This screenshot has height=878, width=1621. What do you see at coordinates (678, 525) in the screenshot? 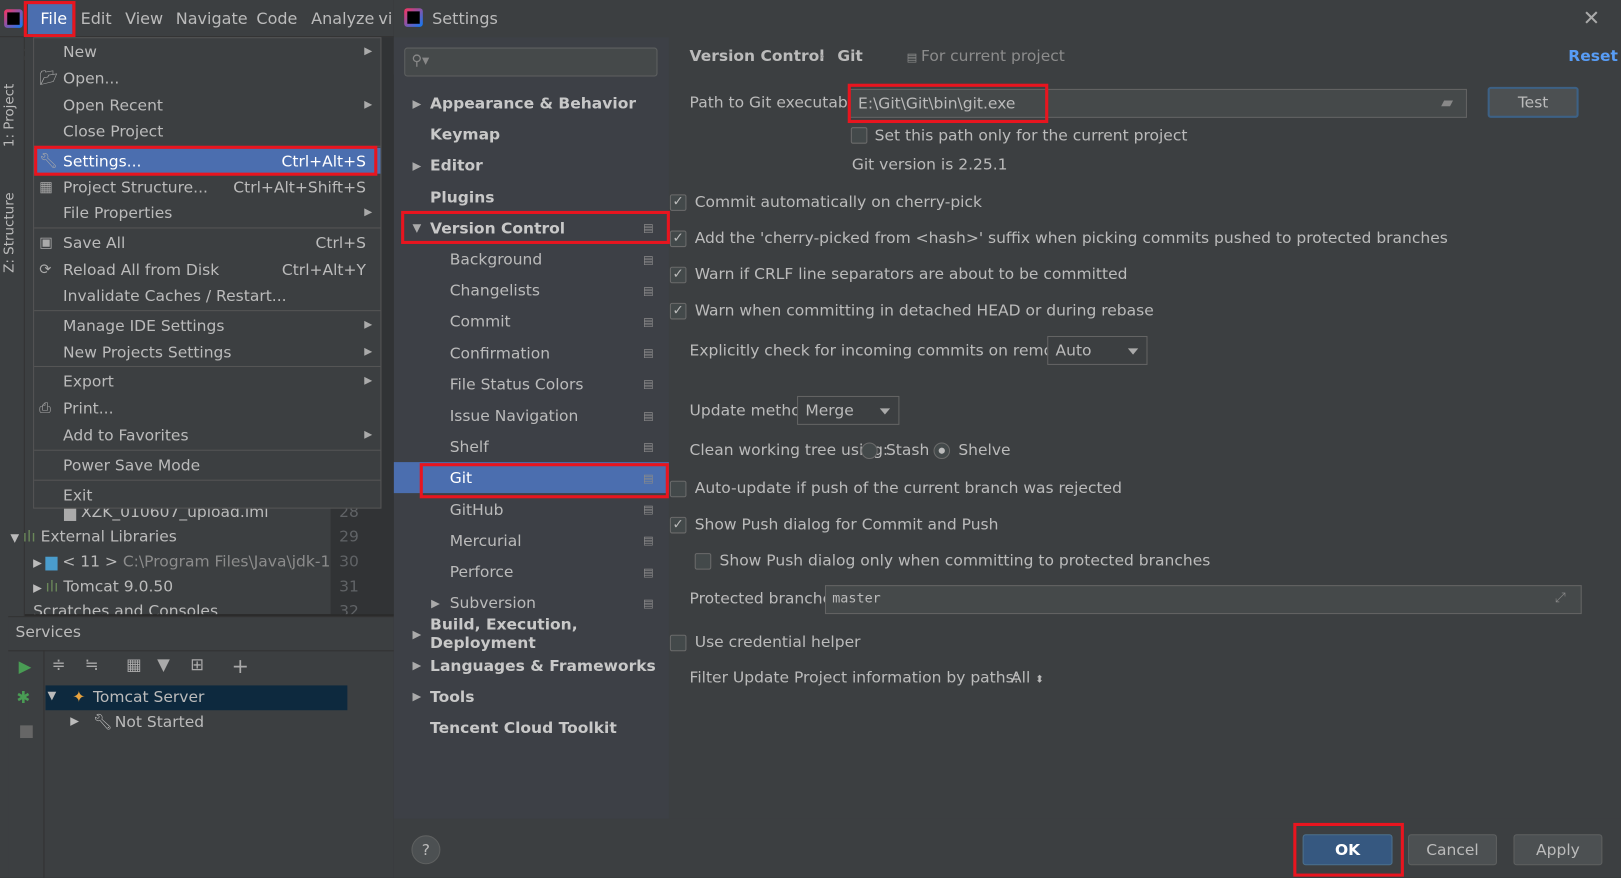
I see `show-push-dialog-for-commit-and-push-checkbox: ✓` at bounding box center [678, 525].